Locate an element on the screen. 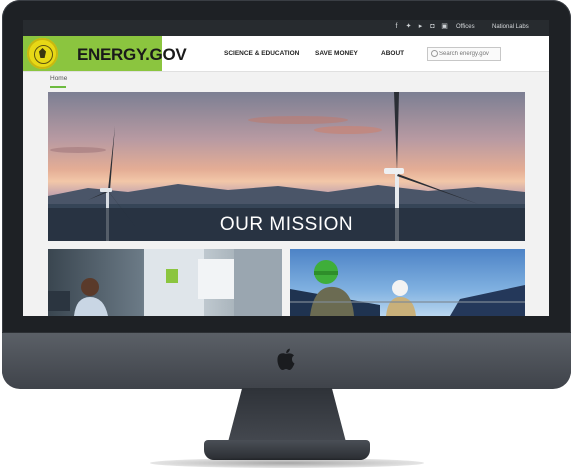 The image size is (573, 476). search-input is located at coordinates (468, 54).